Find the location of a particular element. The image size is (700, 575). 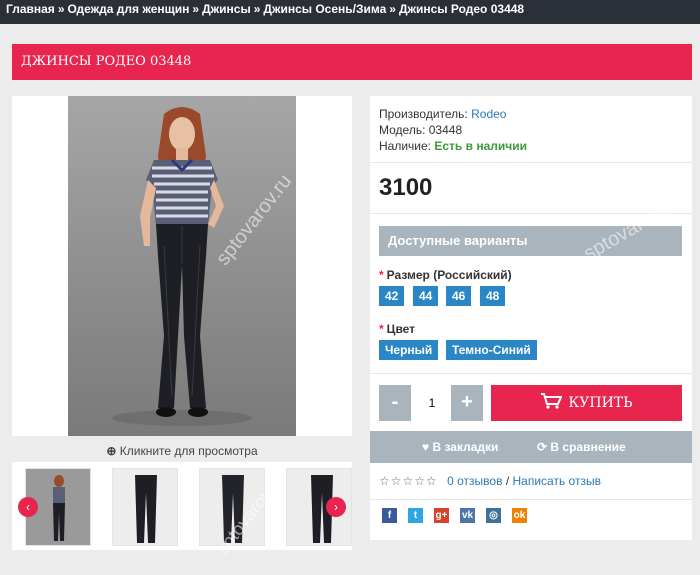

variants-heading: Доступные варианты is located at coordinates (530, 241).